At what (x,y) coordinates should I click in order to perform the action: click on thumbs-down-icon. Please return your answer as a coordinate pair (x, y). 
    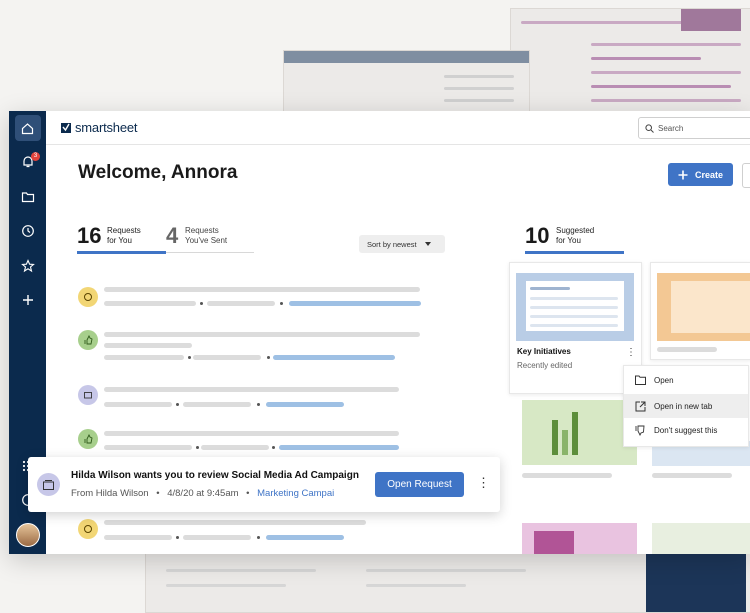
    Looking at the image, I should click on (639, 430).